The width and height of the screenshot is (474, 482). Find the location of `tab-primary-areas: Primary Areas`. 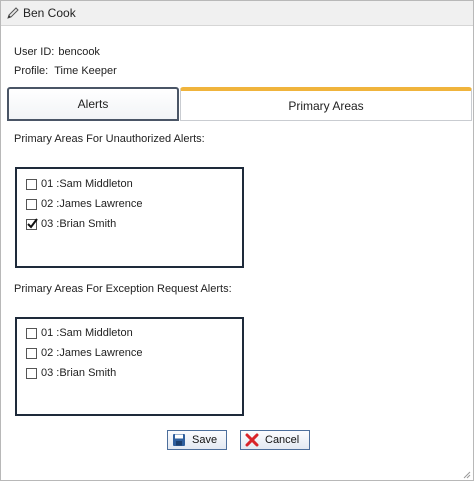

tab-primary-areas: Primary Areas is located at coordinates (326, 104).